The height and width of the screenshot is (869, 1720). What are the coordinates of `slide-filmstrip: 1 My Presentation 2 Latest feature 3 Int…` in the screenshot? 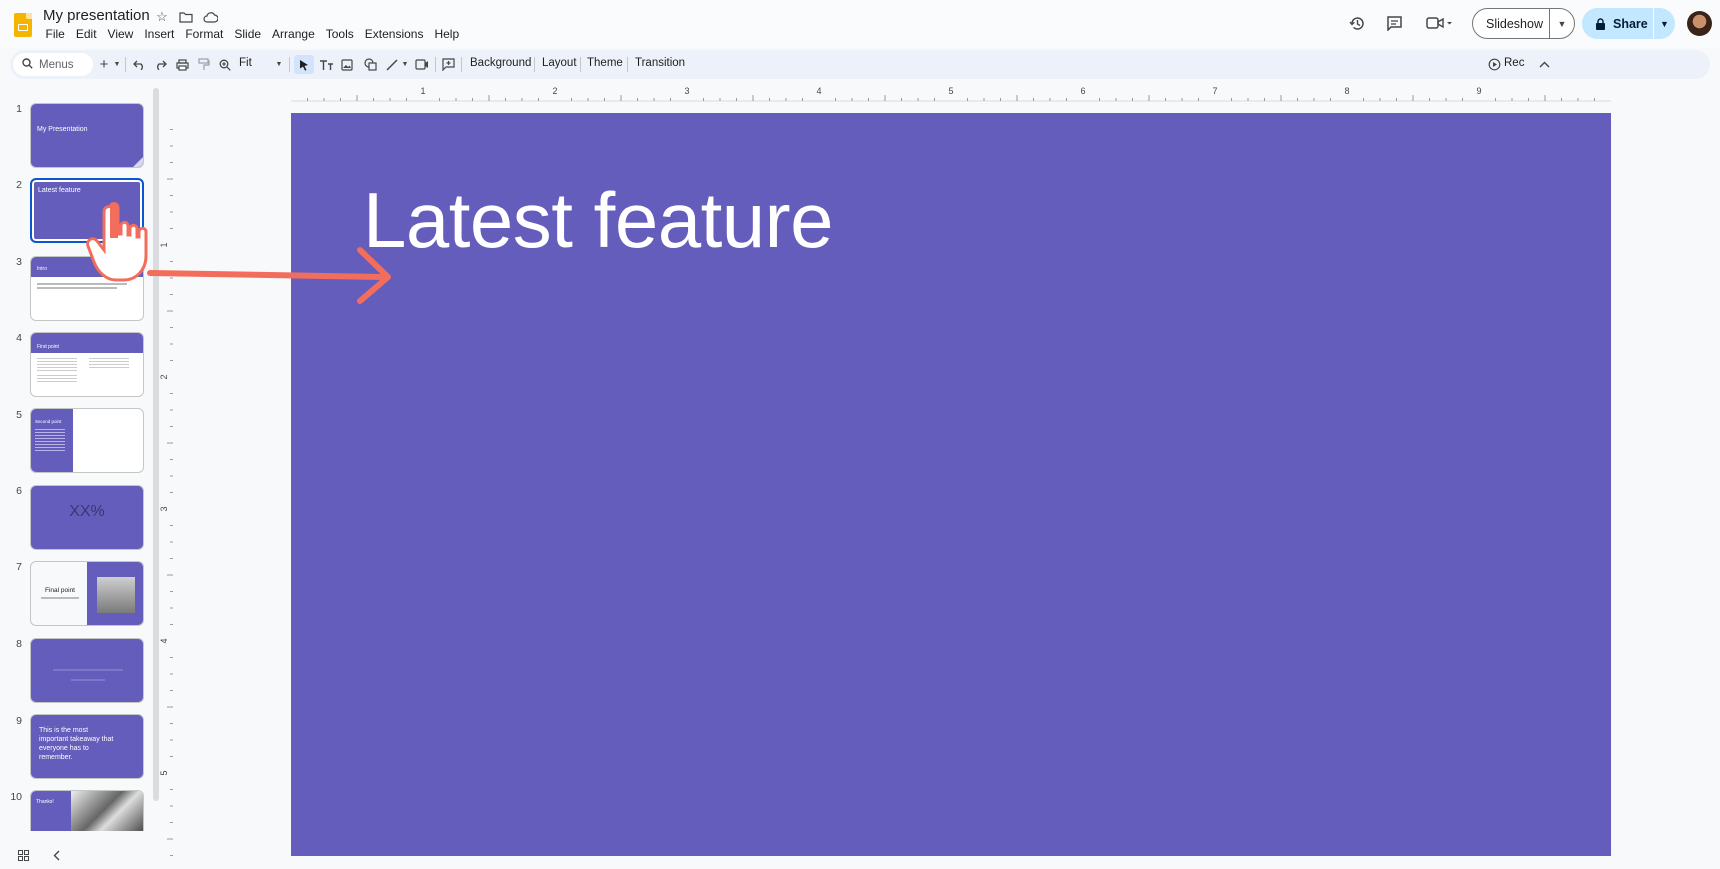 It's located at (79, 473).